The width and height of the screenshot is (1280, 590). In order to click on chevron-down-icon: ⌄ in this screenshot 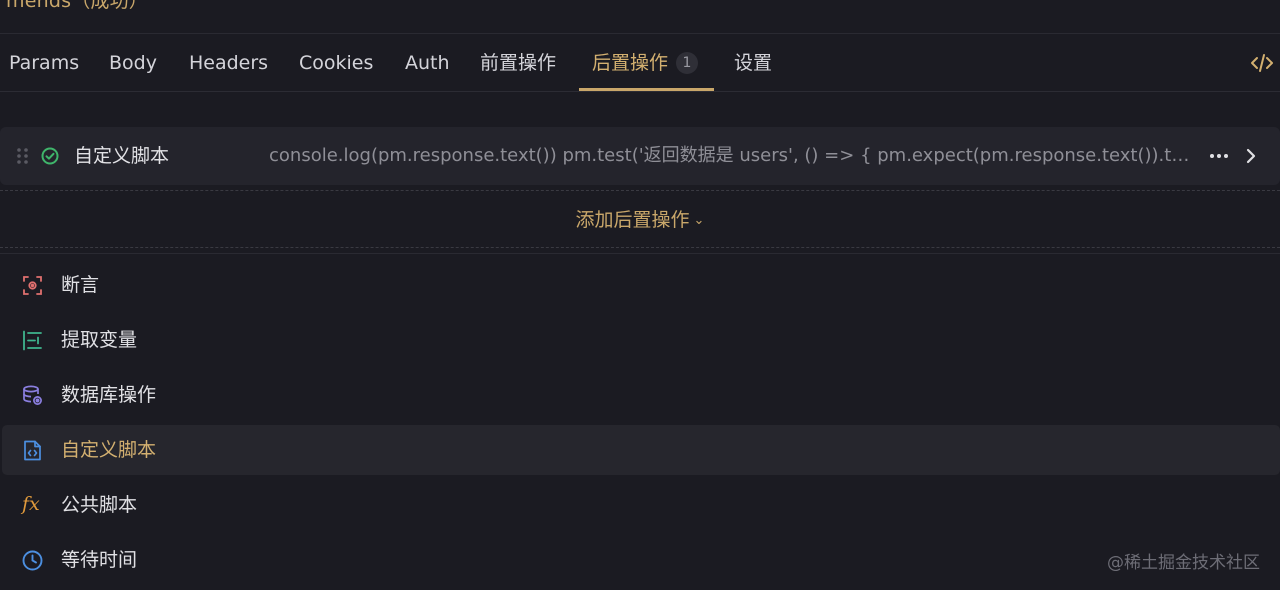, I will do `click(699, 220)`.